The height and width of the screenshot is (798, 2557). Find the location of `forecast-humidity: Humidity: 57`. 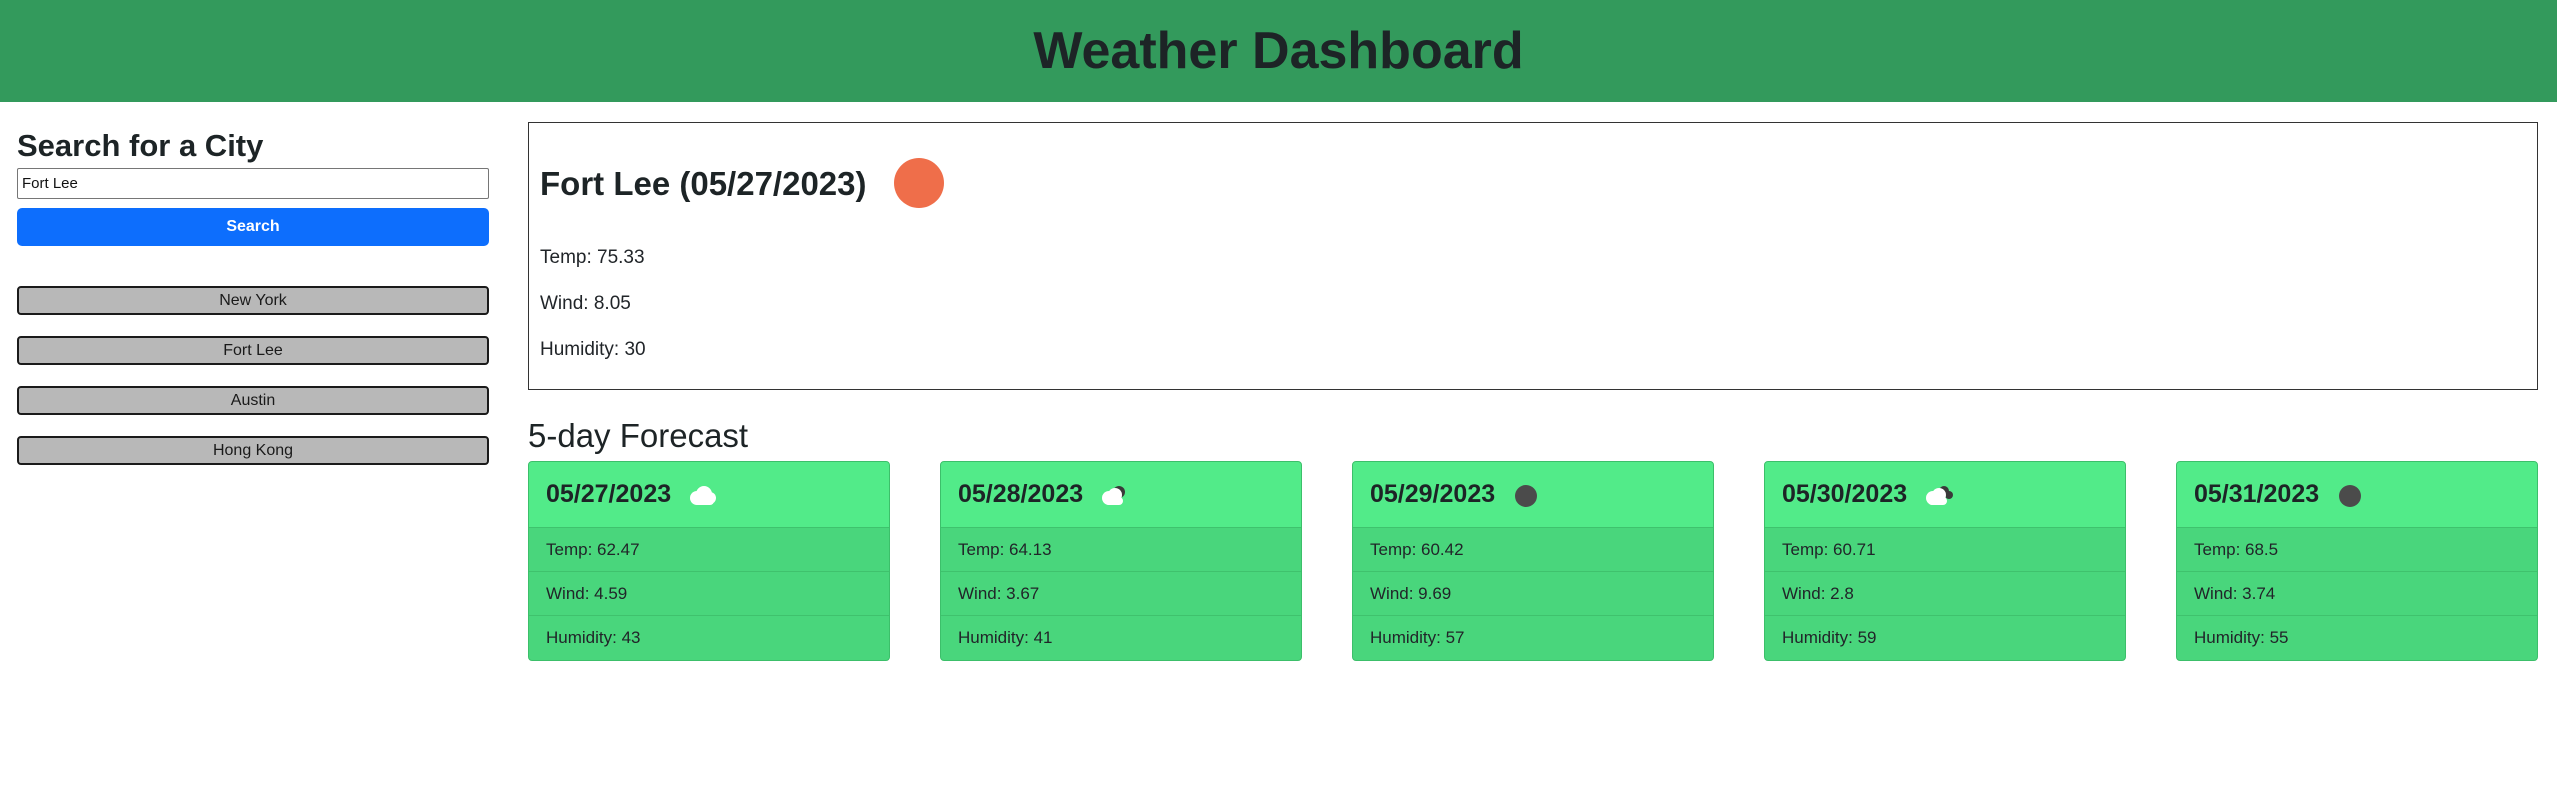

forecast-humidity: Humidity: 57 is located at coordinates (1417, 637).